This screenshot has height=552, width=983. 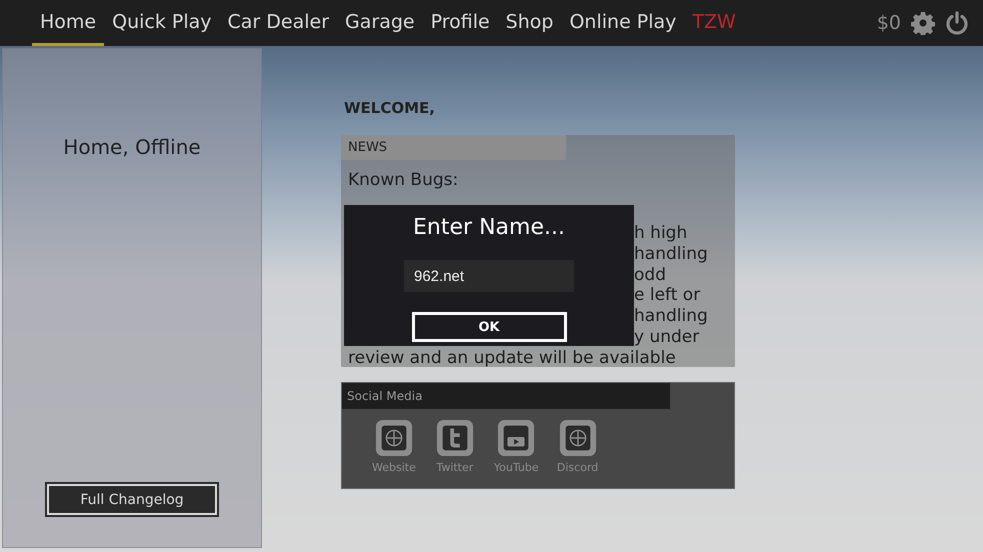 I want to click on nav-tab: Profile, so click(x=460, y=23).